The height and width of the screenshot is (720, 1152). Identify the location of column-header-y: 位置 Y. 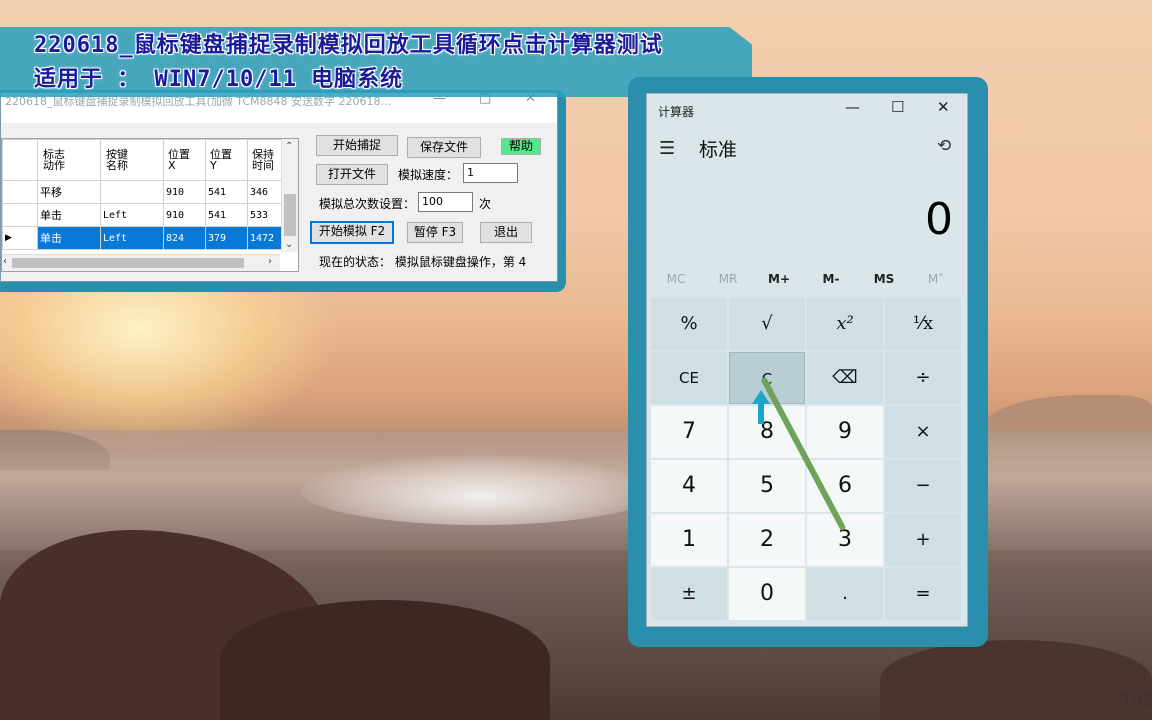
(226, 160).